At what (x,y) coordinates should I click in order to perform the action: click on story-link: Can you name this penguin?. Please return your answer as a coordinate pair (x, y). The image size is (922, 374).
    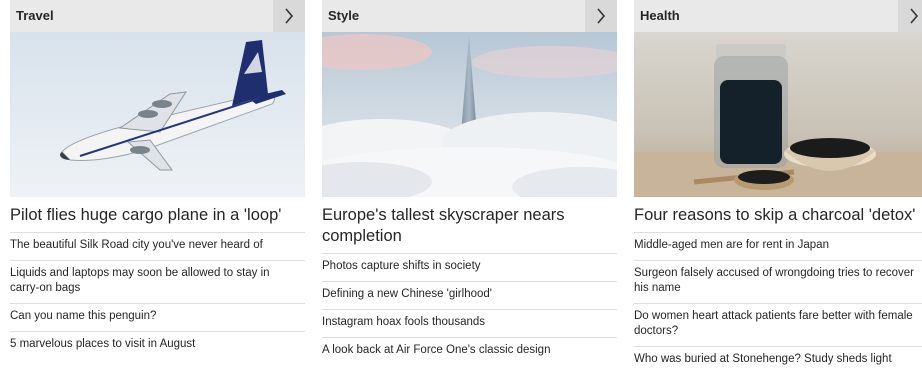
    Looking at the image, I should click on (157, 317).